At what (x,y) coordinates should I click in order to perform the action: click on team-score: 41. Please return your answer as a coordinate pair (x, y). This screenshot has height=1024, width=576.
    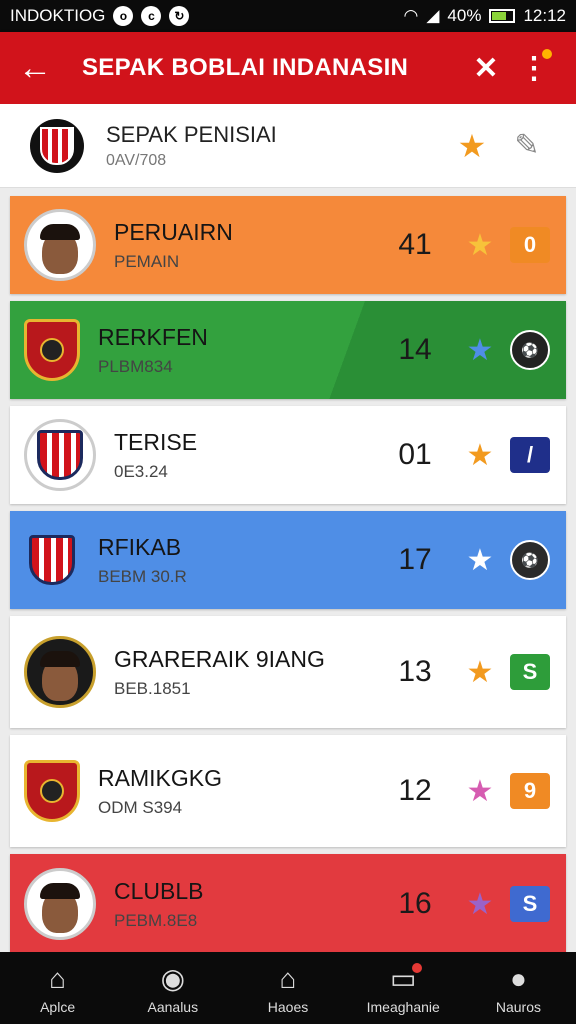
    Looking at the image, I should click on (415, 244).